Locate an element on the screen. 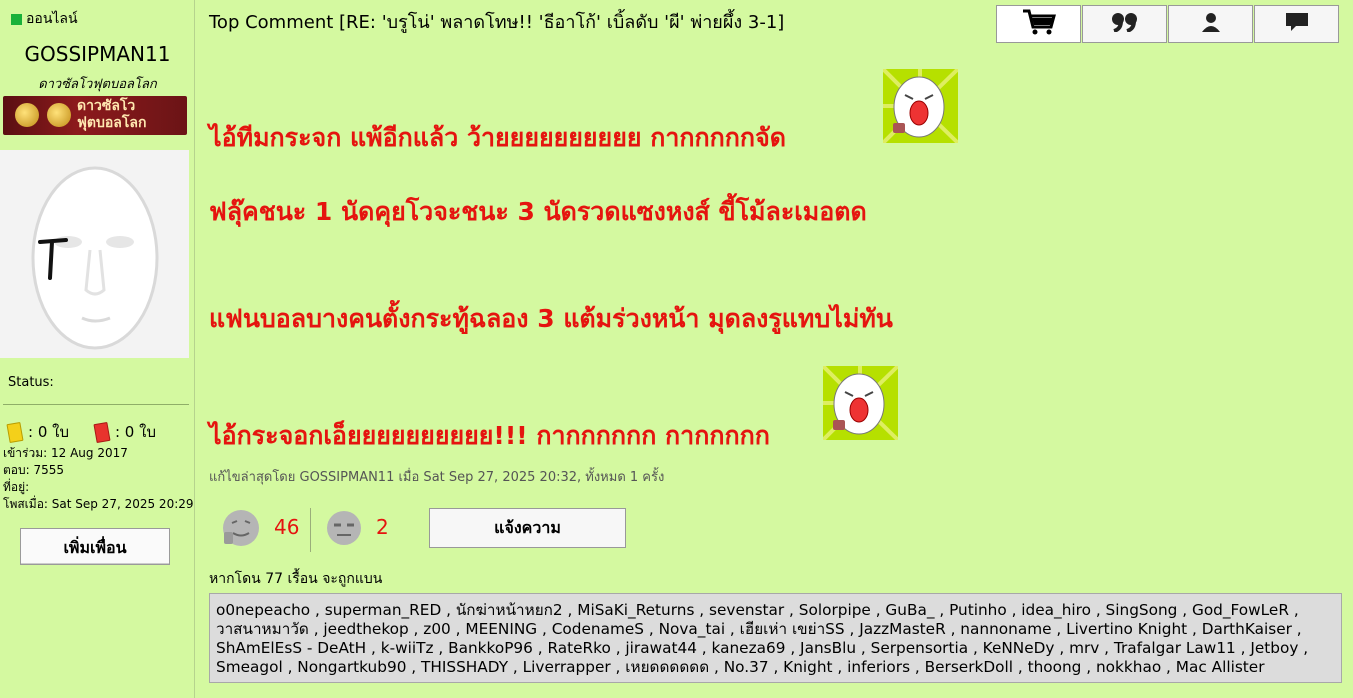 The height and width of the screenshot is (698, 1353). rank-badge-image: ดาวซัลโว ฟุตบอลโลก is located at coordinates (95, 115).